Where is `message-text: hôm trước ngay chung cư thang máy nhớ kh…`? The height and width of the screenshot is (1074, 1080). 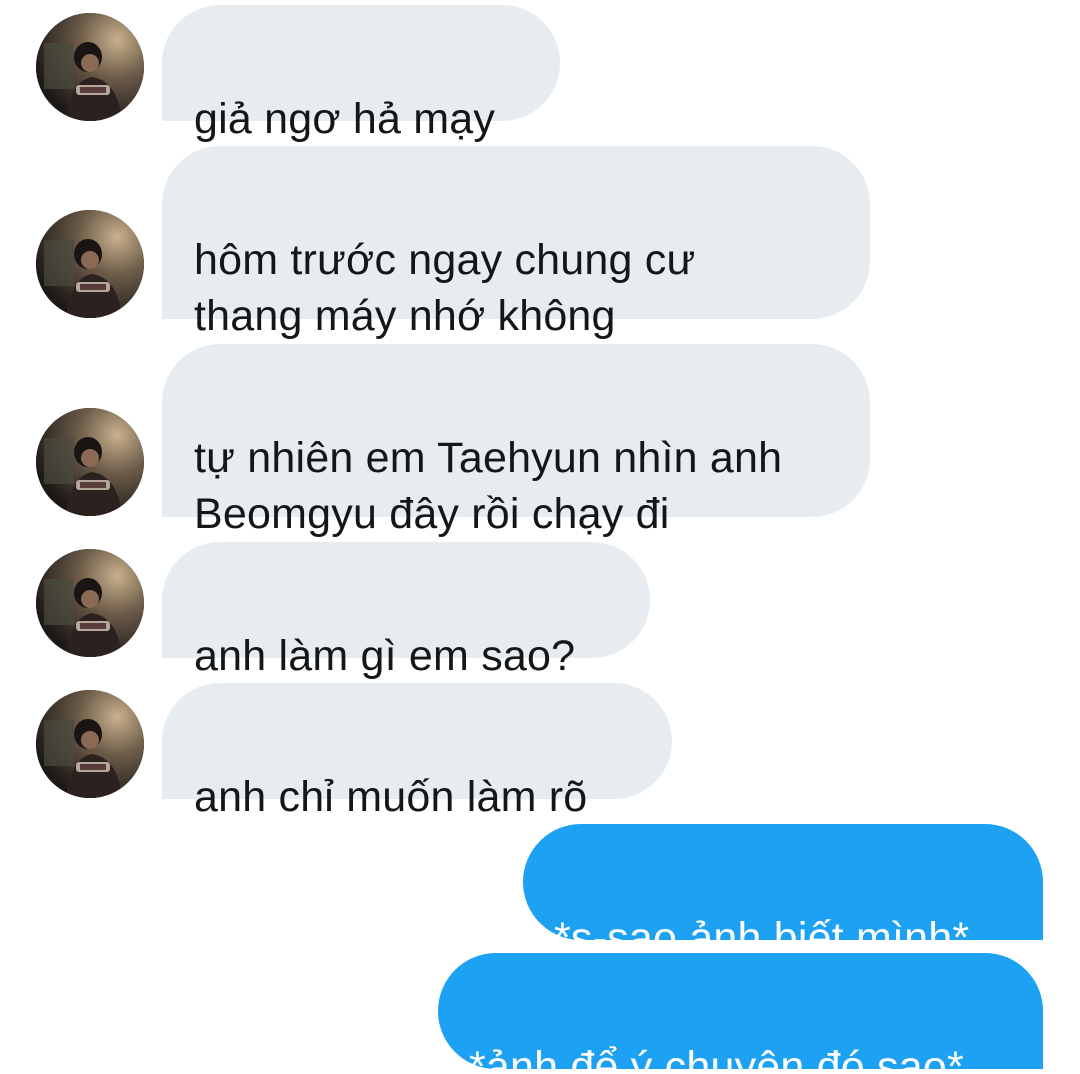
message-text: hôm trước ngay chung cư thang máy nhớ kh… is located at coordinates (445, 288).